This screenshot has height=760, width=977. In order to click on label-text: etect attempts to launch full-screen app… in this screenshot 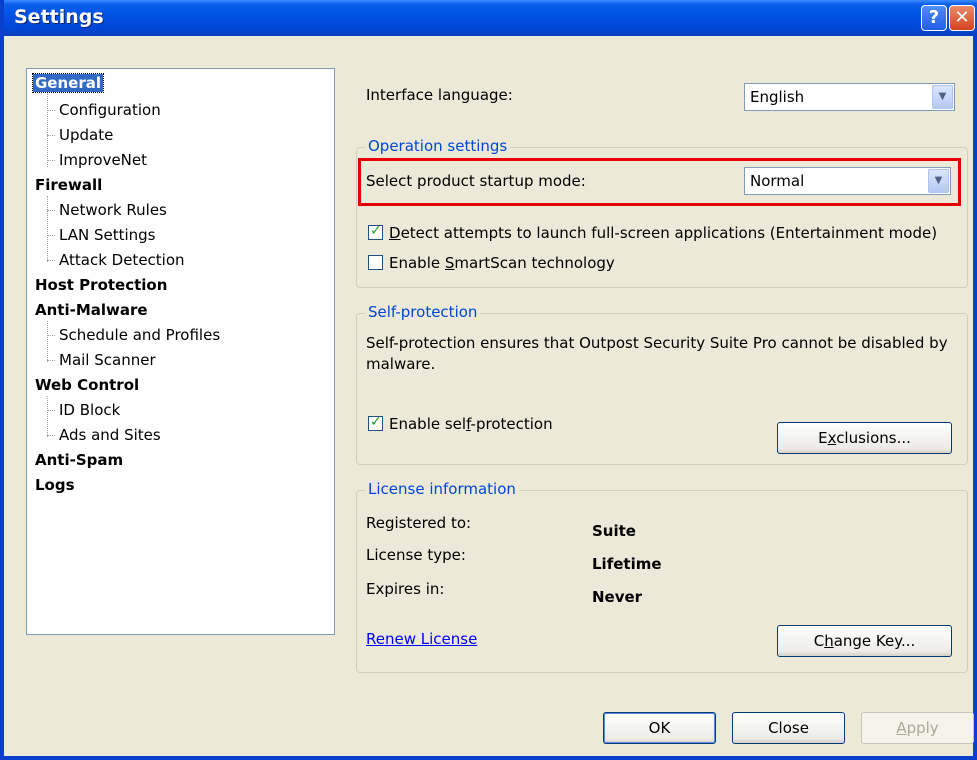, I will do `click(669, 233)`.